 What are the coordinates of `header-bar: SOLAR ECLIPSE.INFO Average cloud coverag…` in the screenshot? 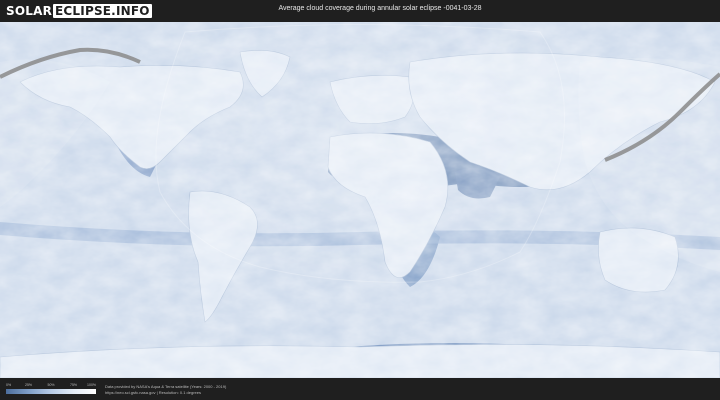 It's located at (360, 11).